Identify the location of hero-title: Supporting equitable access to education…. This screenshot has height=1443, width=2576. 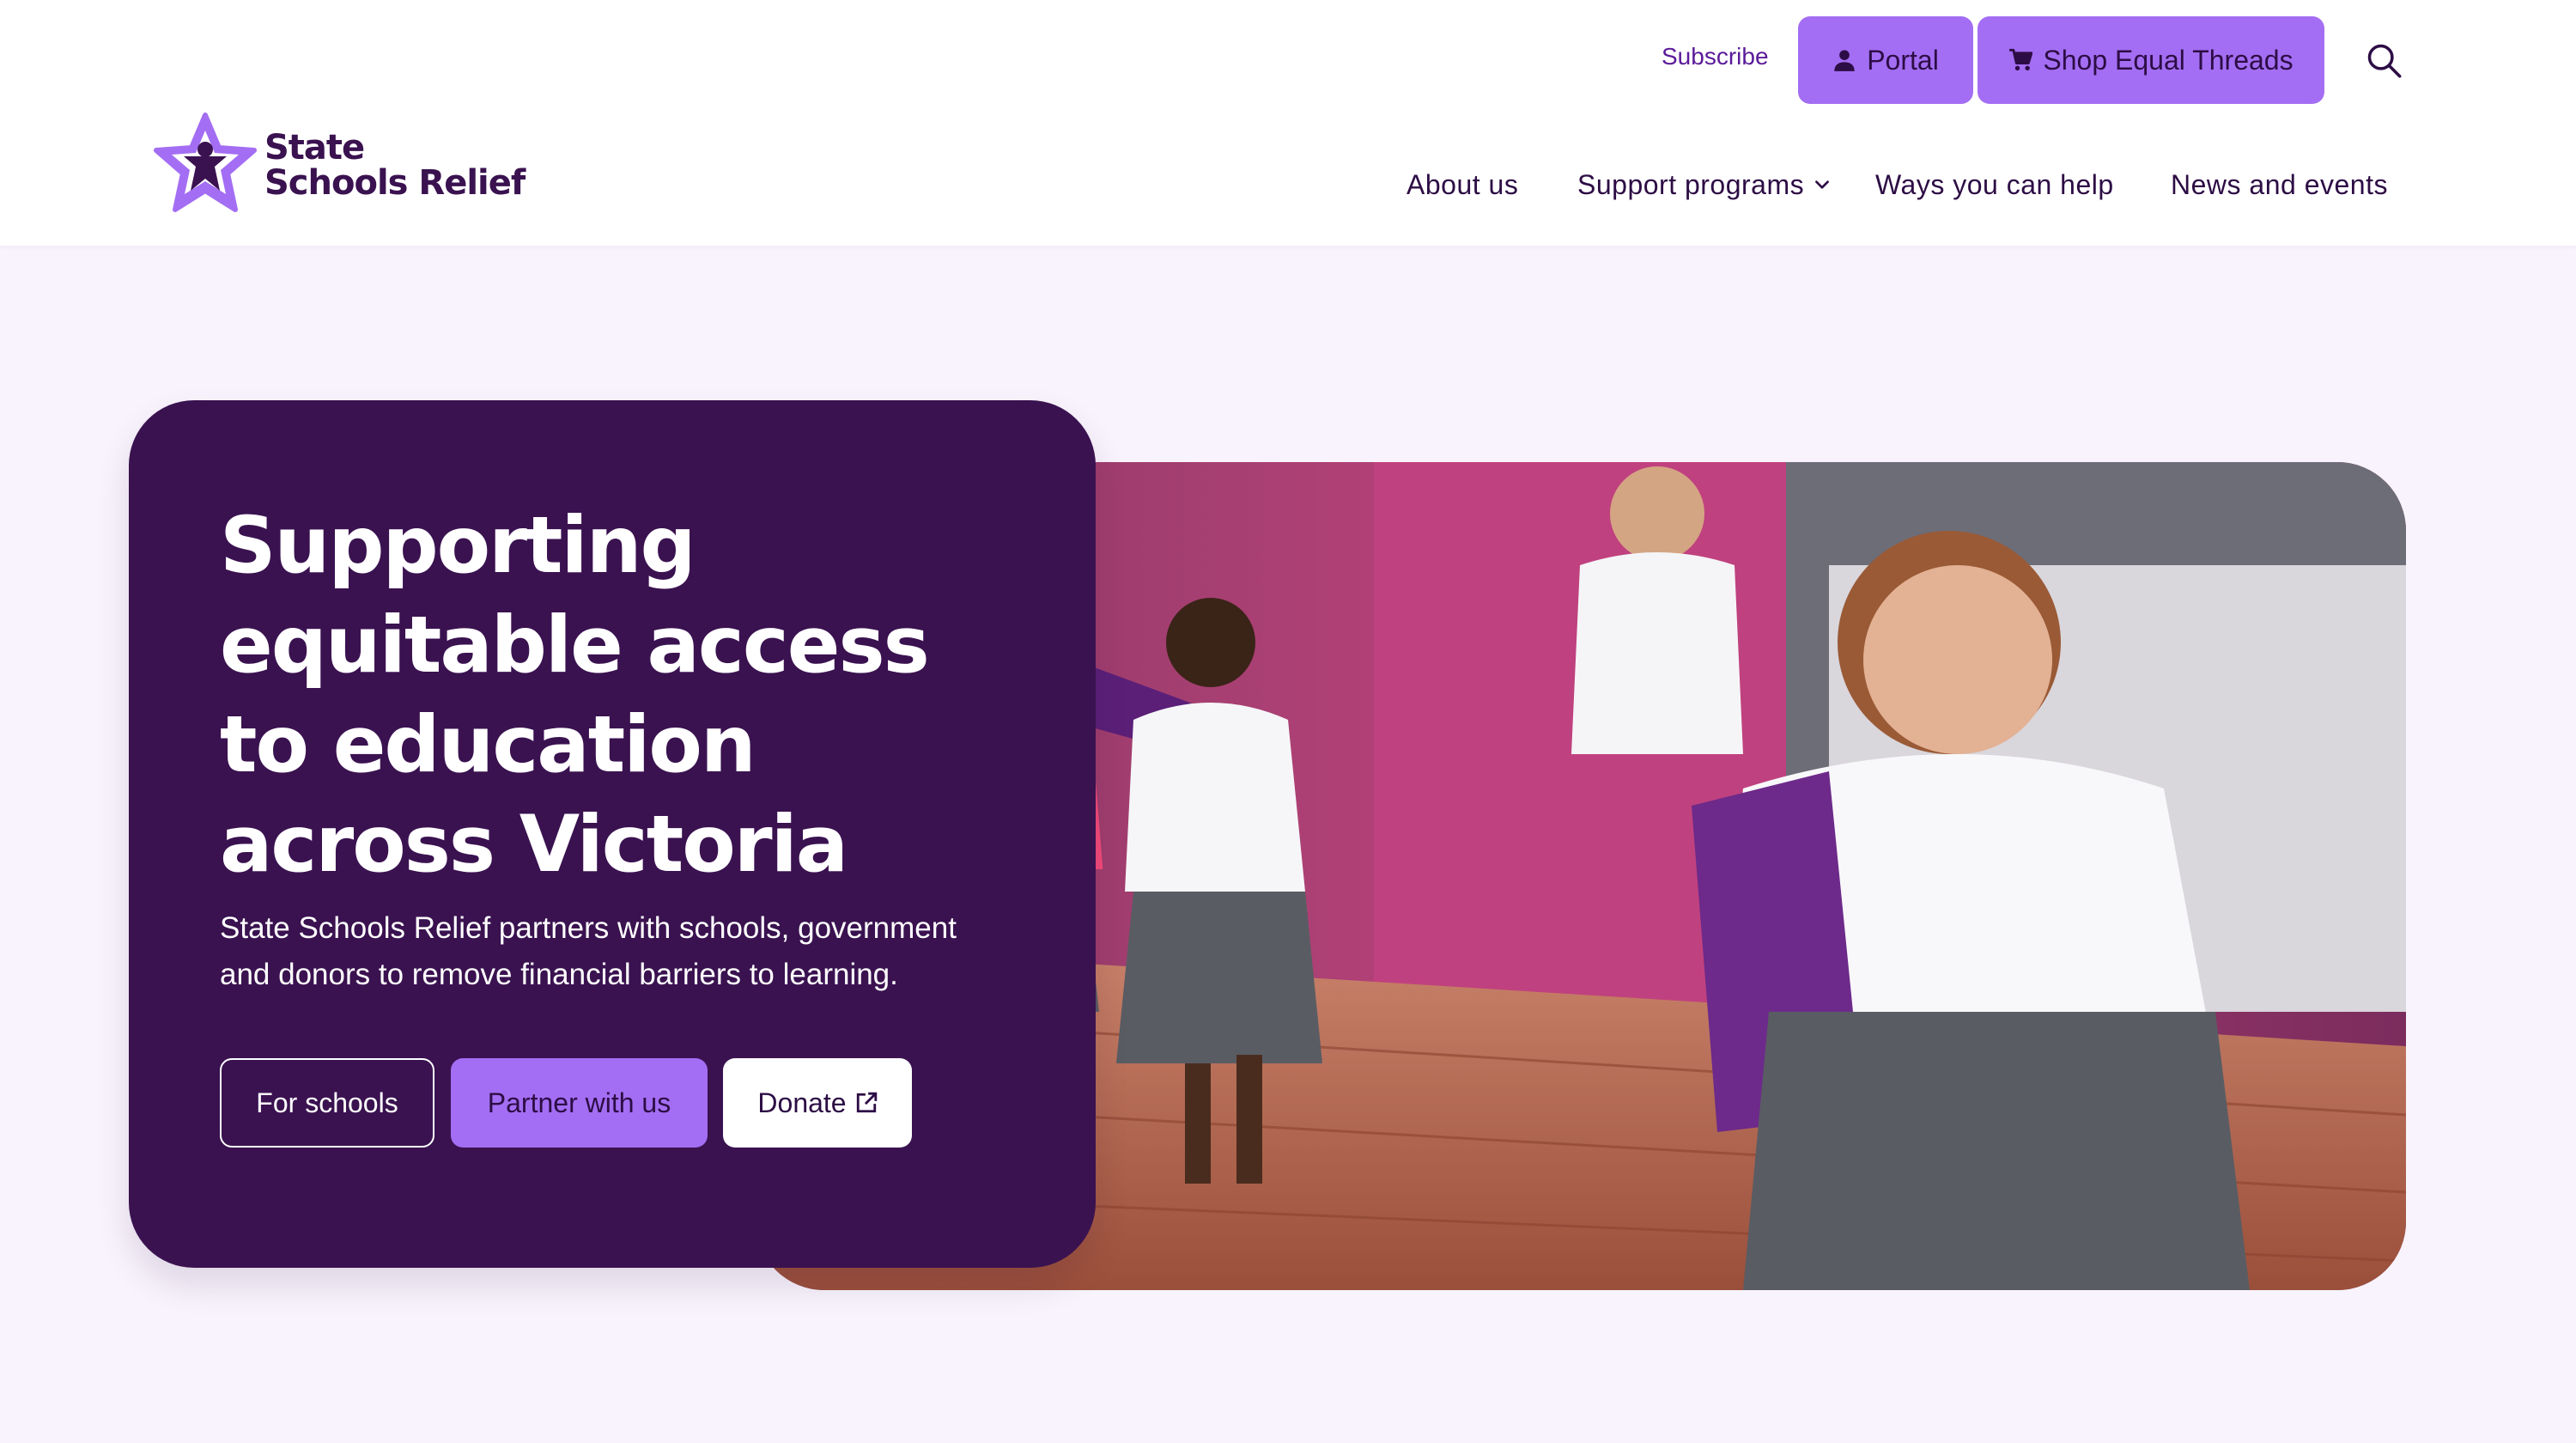
(575, 695).